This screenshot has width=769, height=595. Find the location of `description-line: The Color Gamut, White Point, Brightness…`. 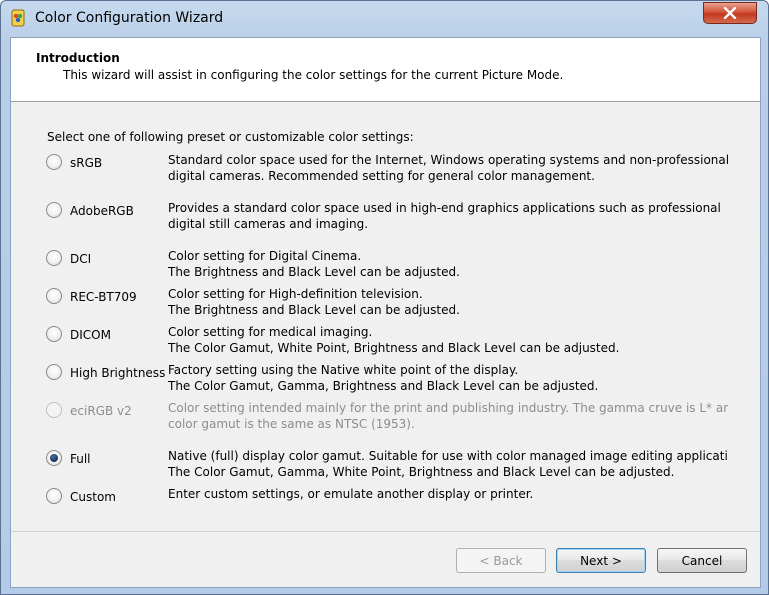

description-line: The Color Gamut, White Point, Brightness… is located at coordinates (394, 348).